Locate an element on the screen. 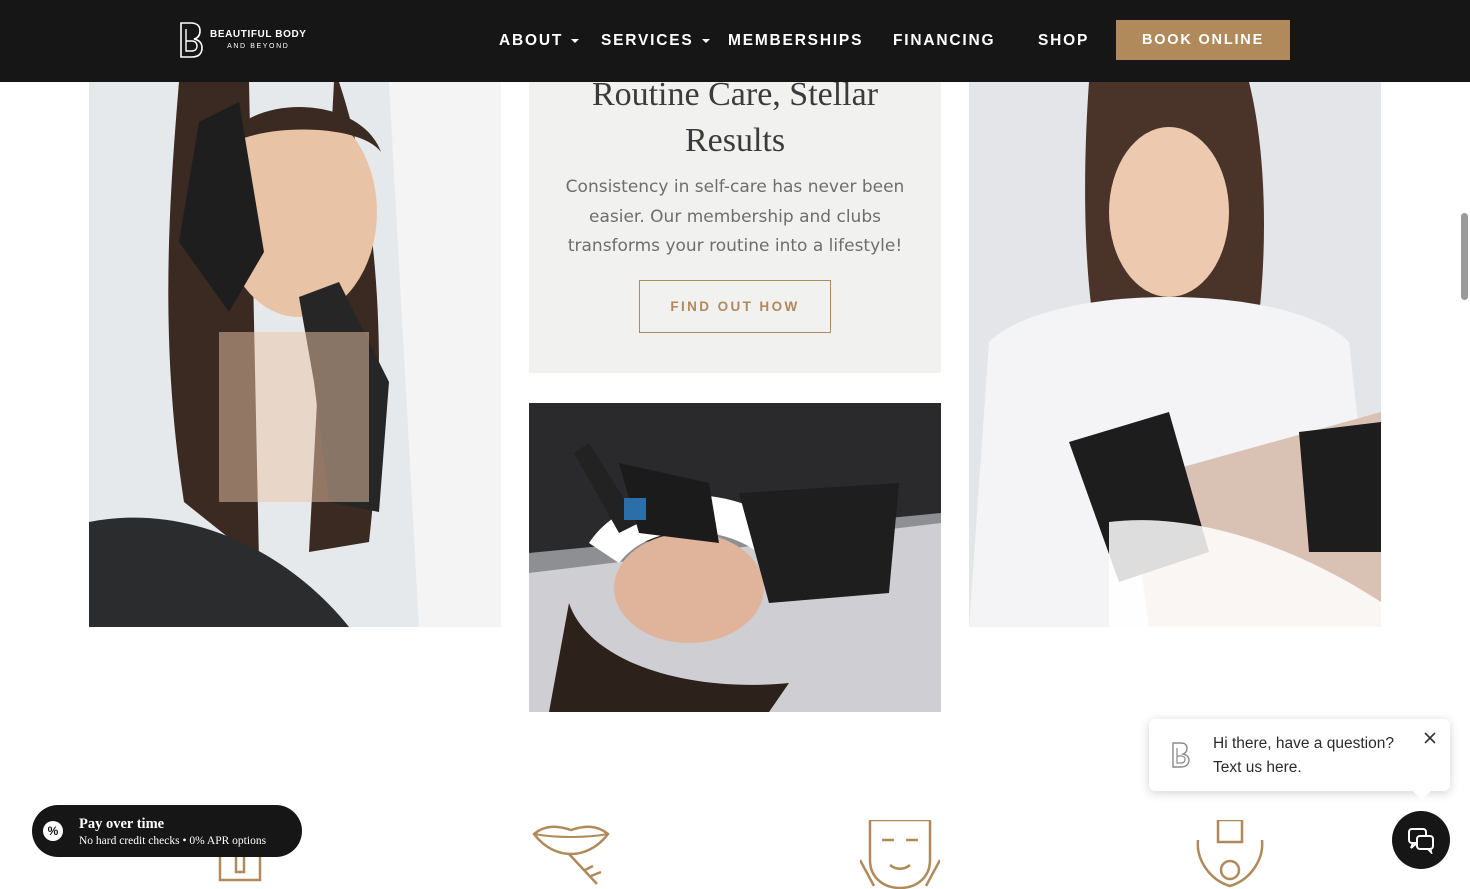  nav-services: SERVICES is located at coordinates (655, 41).